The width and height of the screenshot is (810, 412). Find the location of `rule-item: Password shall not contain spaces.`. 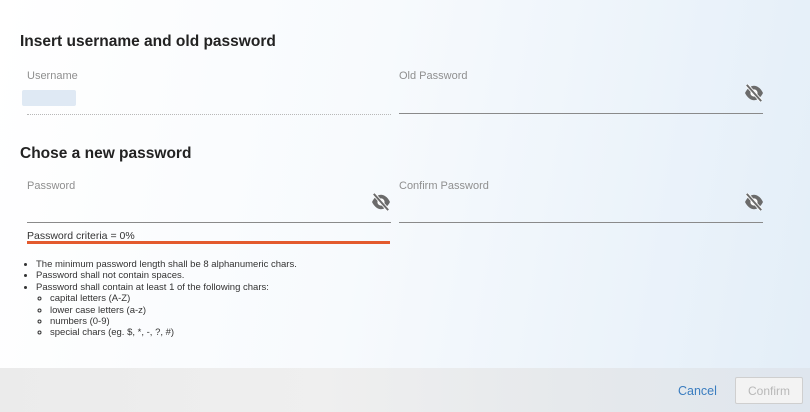

rule-item: Password shall not contain spaces. is located at coordinates (166, 275).